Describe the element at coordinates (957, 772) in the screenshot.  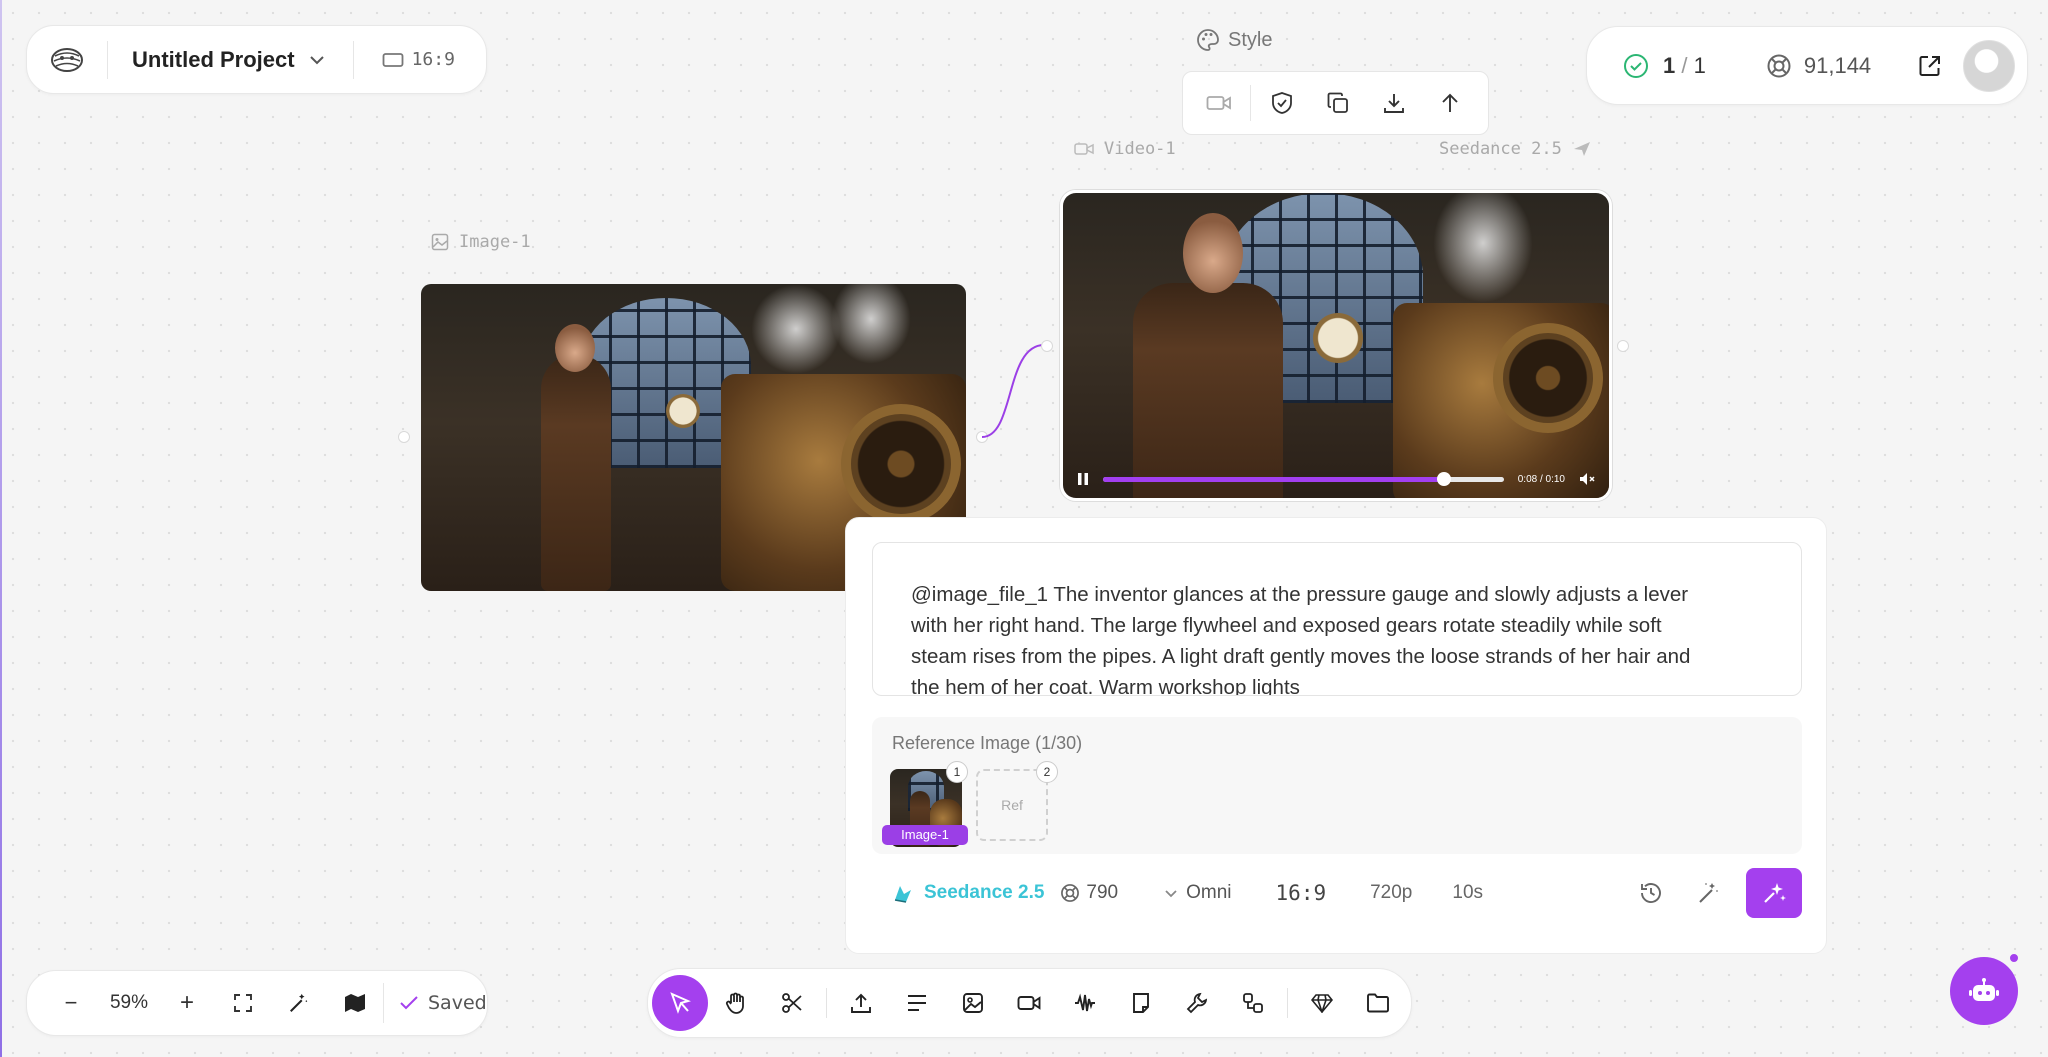
I see `reference-slot-number: 1` at that location.